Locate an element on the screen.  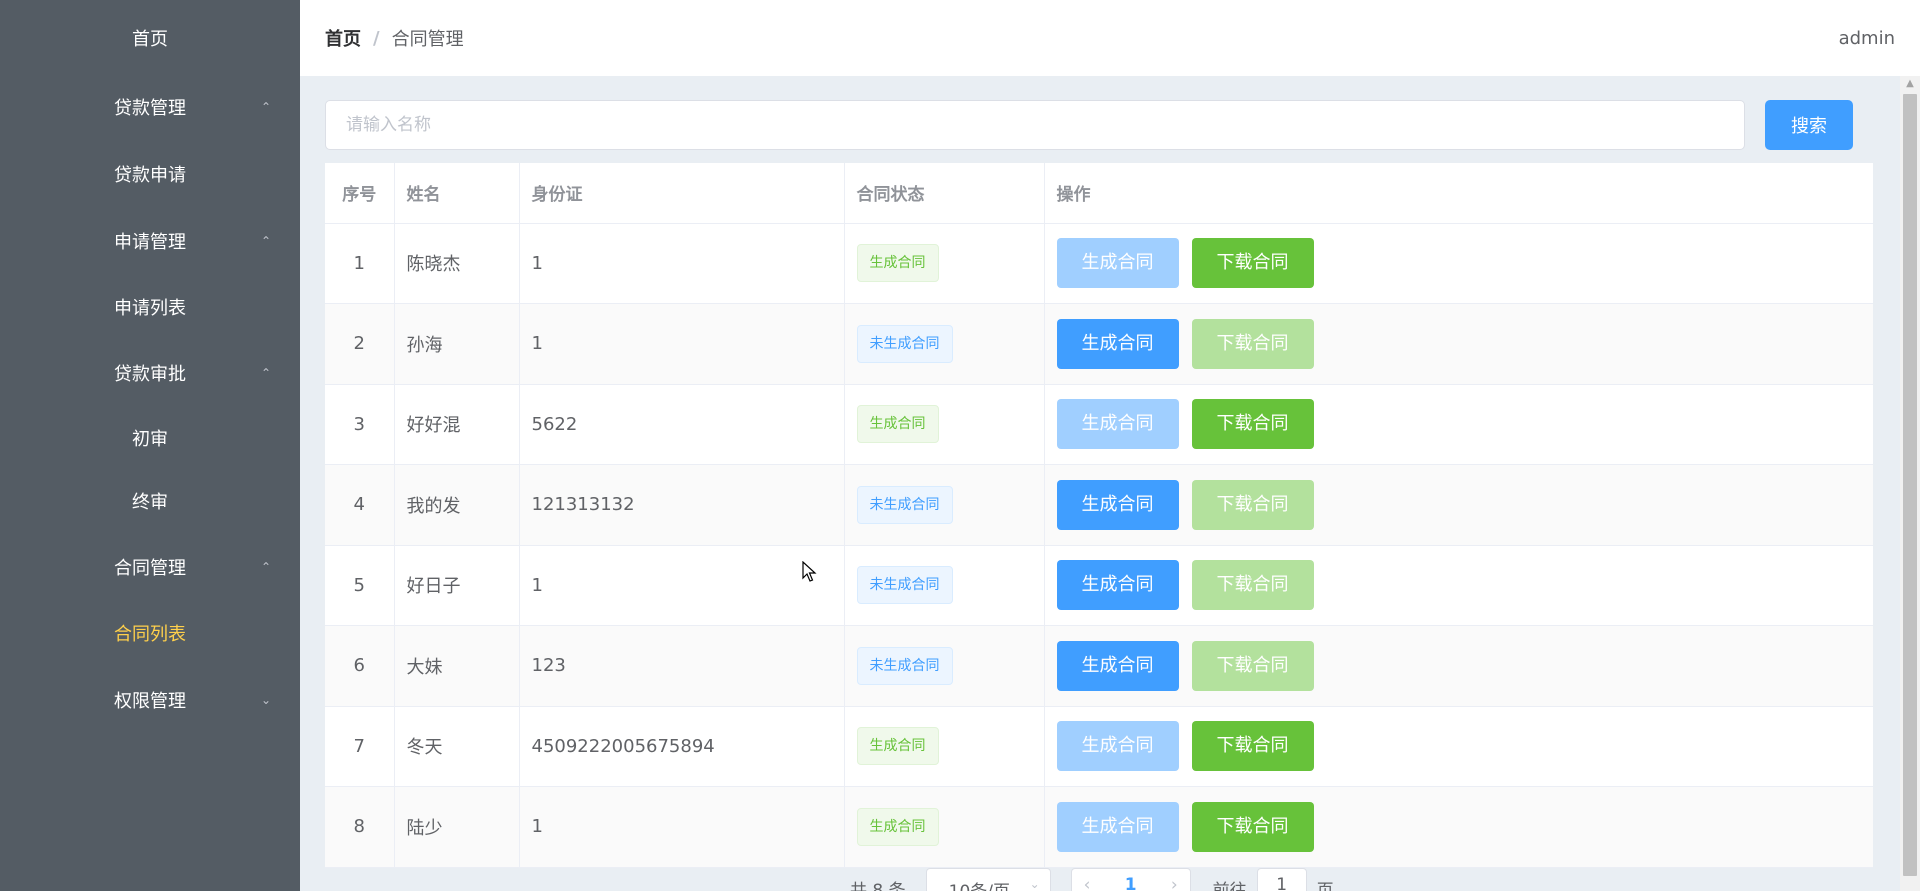
table-row: 5 好日子 1 未生成合同 生成合同 下载合同 is located at coordinates (1099, 585).